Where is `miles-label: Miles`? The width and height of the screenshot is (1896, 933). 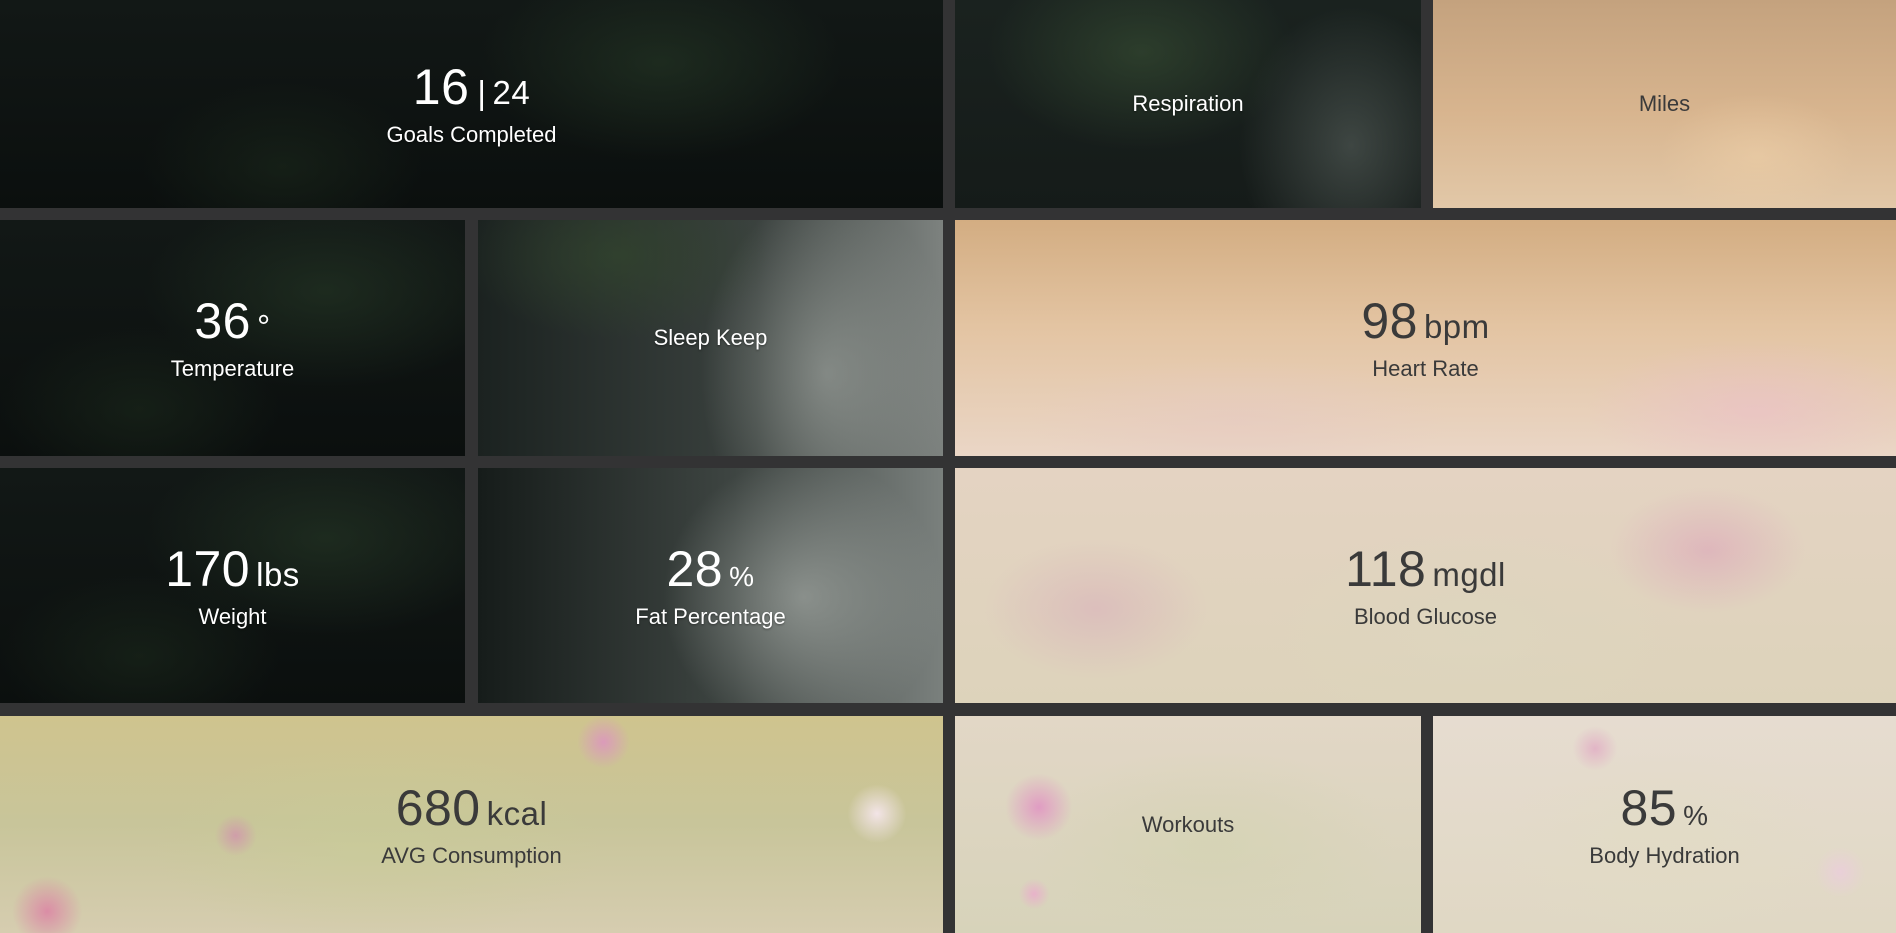
miles-label: Miles is located at coordinates (1664, 103).